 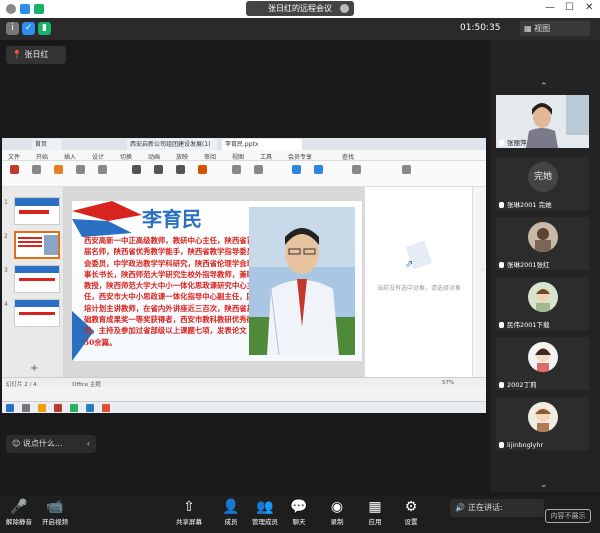 I want to click on settings-label: 设置, so click(x=411, y=522).